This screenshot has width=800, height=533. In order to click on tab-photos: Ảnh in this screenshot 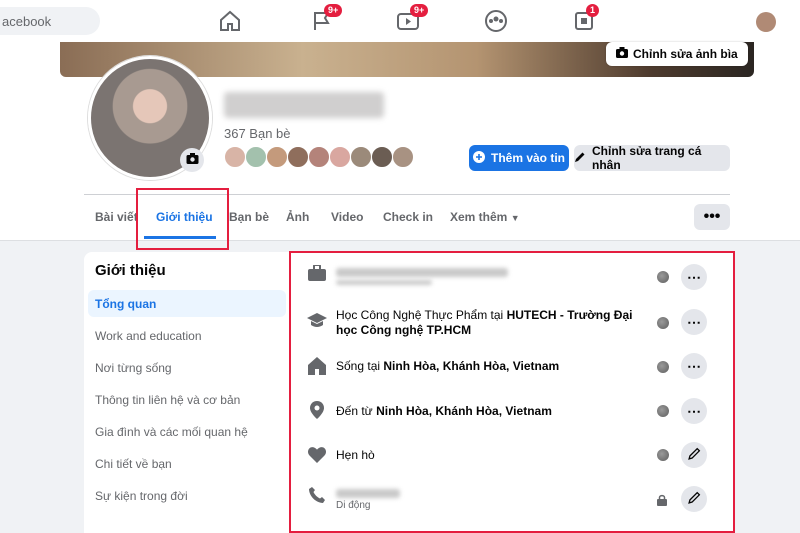, I will do `click(297, 217)`.